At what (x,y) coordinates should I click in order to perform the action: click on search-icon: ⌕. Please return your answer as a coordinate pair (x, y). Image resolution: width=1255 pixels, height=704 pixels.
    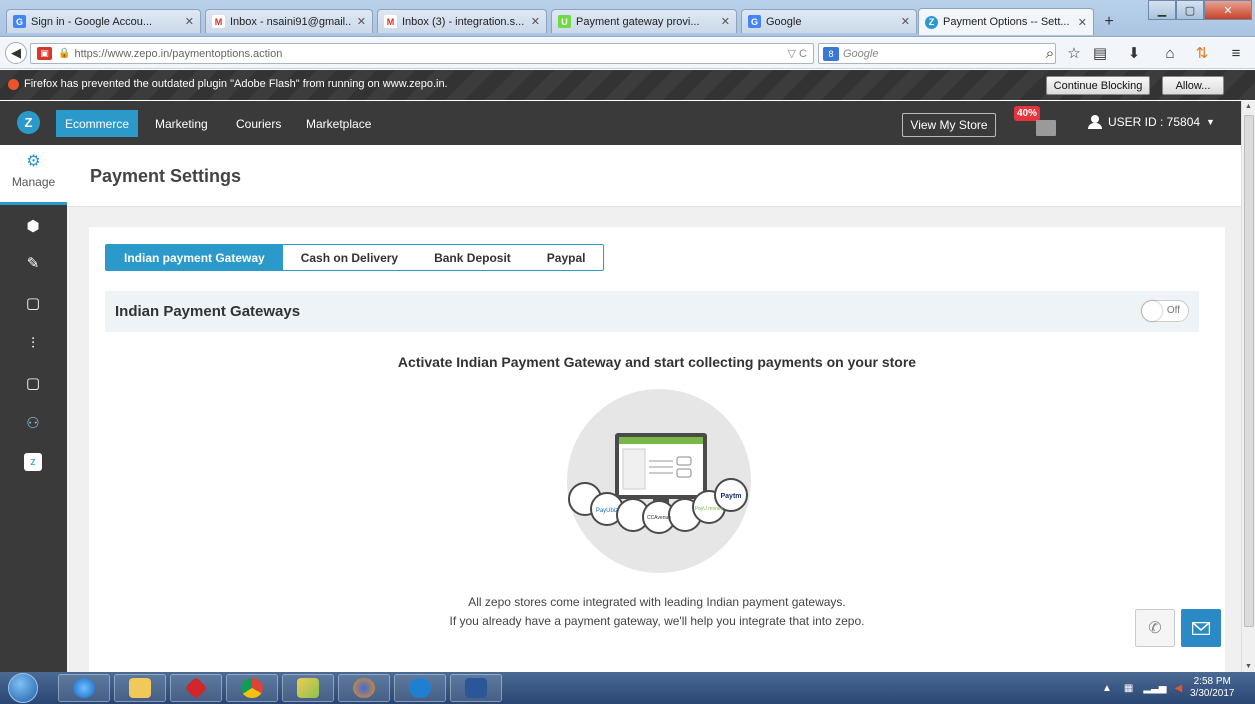
    Looking at the image, I should click on (1050, 54).